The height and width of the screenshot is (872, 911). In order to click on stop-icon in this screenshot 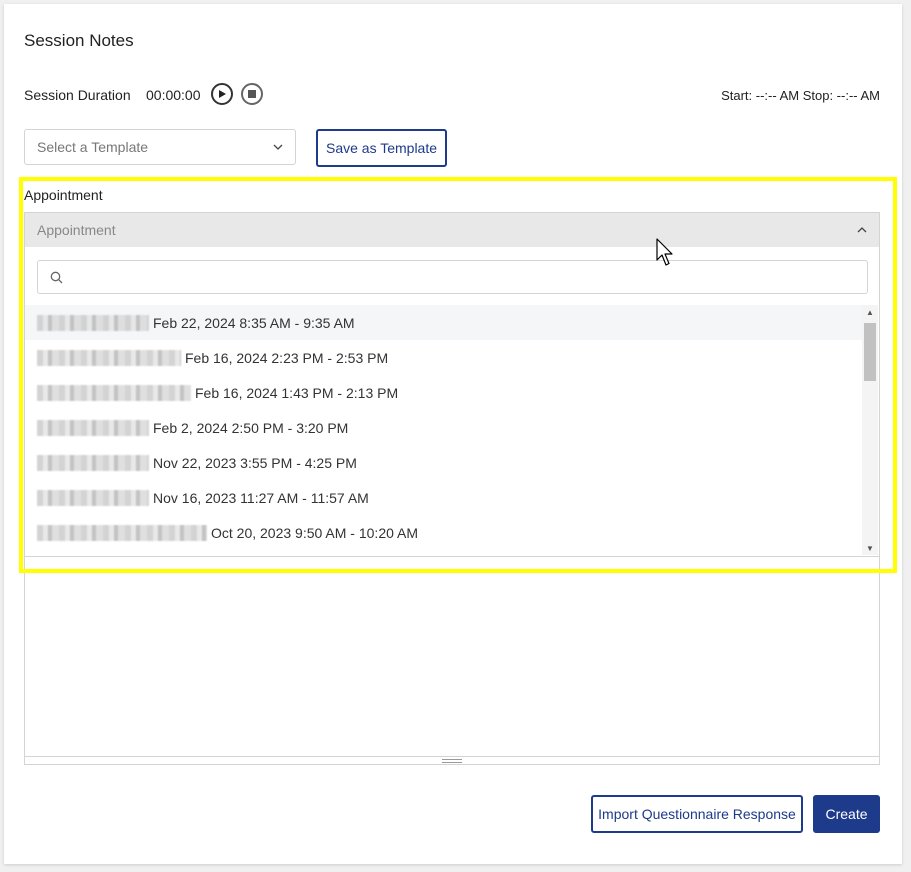, I will do `click(252, 94)`.